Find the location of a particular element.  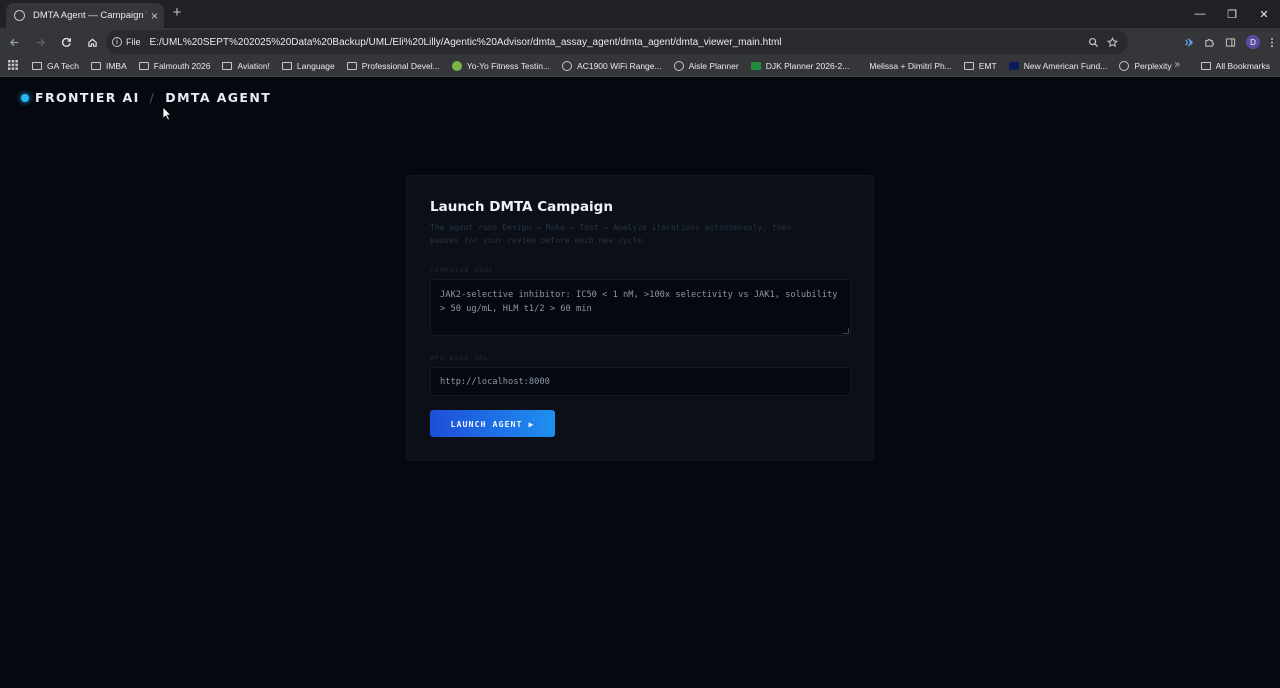

reload-button is located at coordinates (66, 42).